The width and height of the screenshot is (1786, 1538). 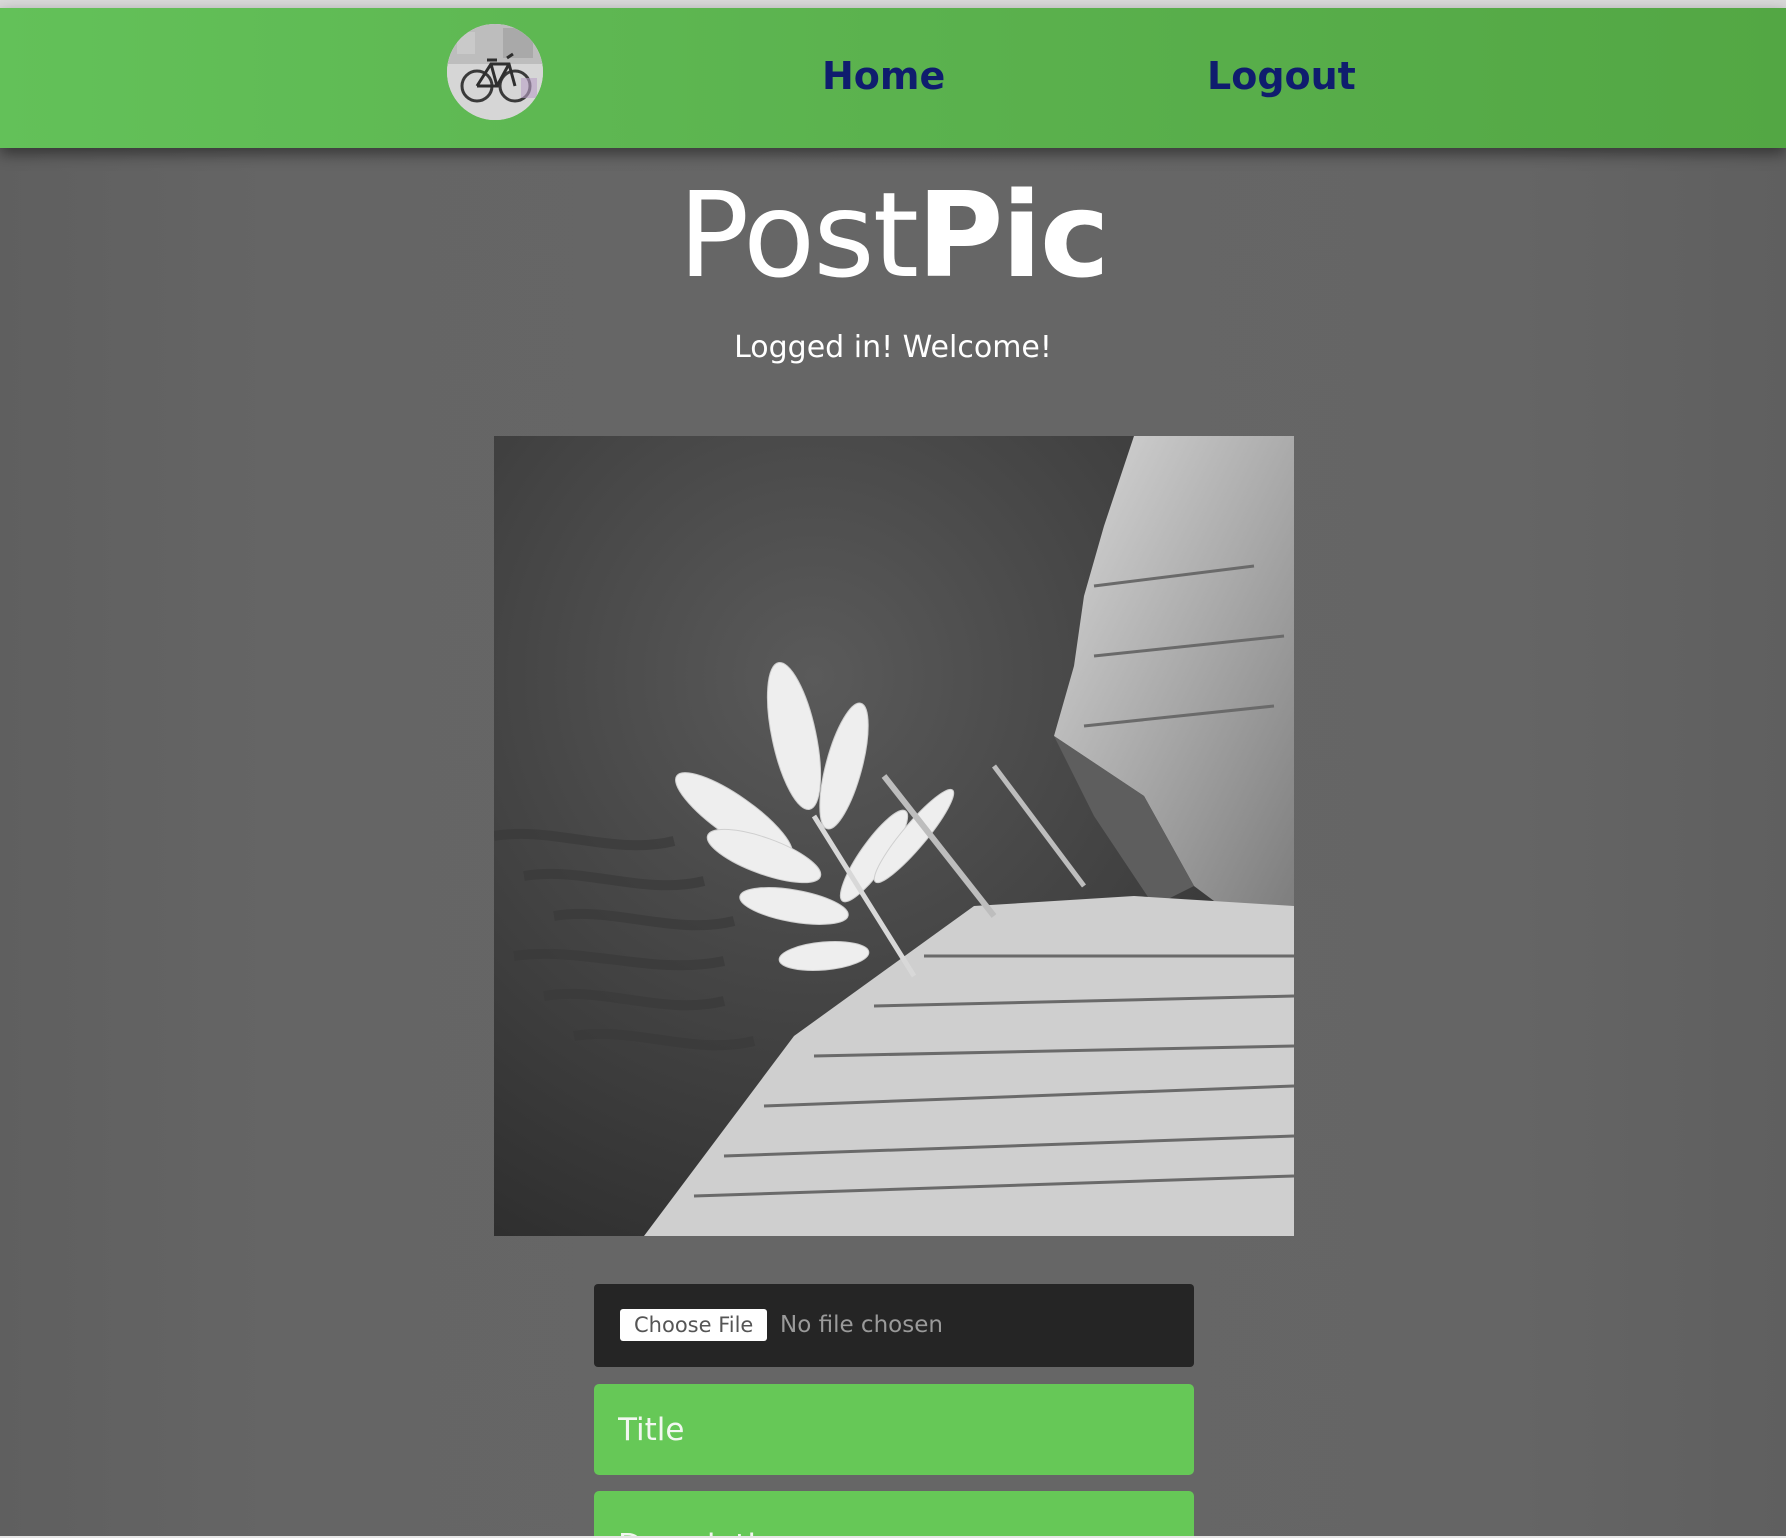 What do you see at coordinates (861, 1325) in the screenshot?
I see `file-status-text: No file chosen` at bounding box center [861, 1325].